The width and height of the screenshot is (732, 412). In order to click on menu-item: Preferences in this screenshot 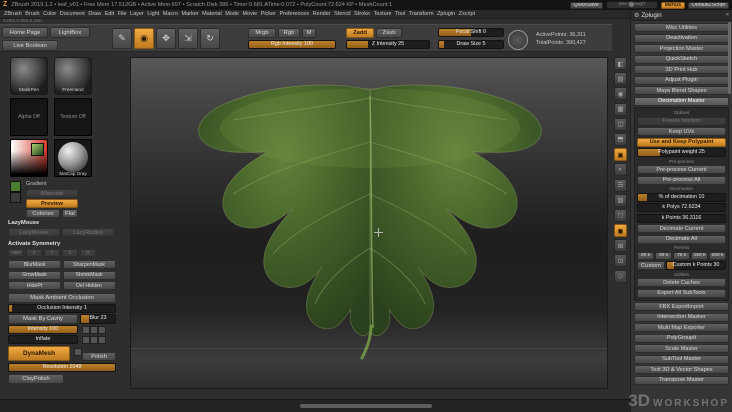, I will do `click(294, 14)`.